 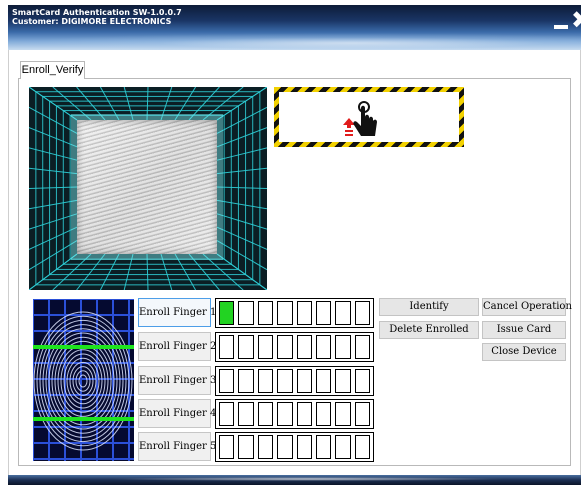 I want to click on captured-fingerprint-image, so click(x=147, y=187).